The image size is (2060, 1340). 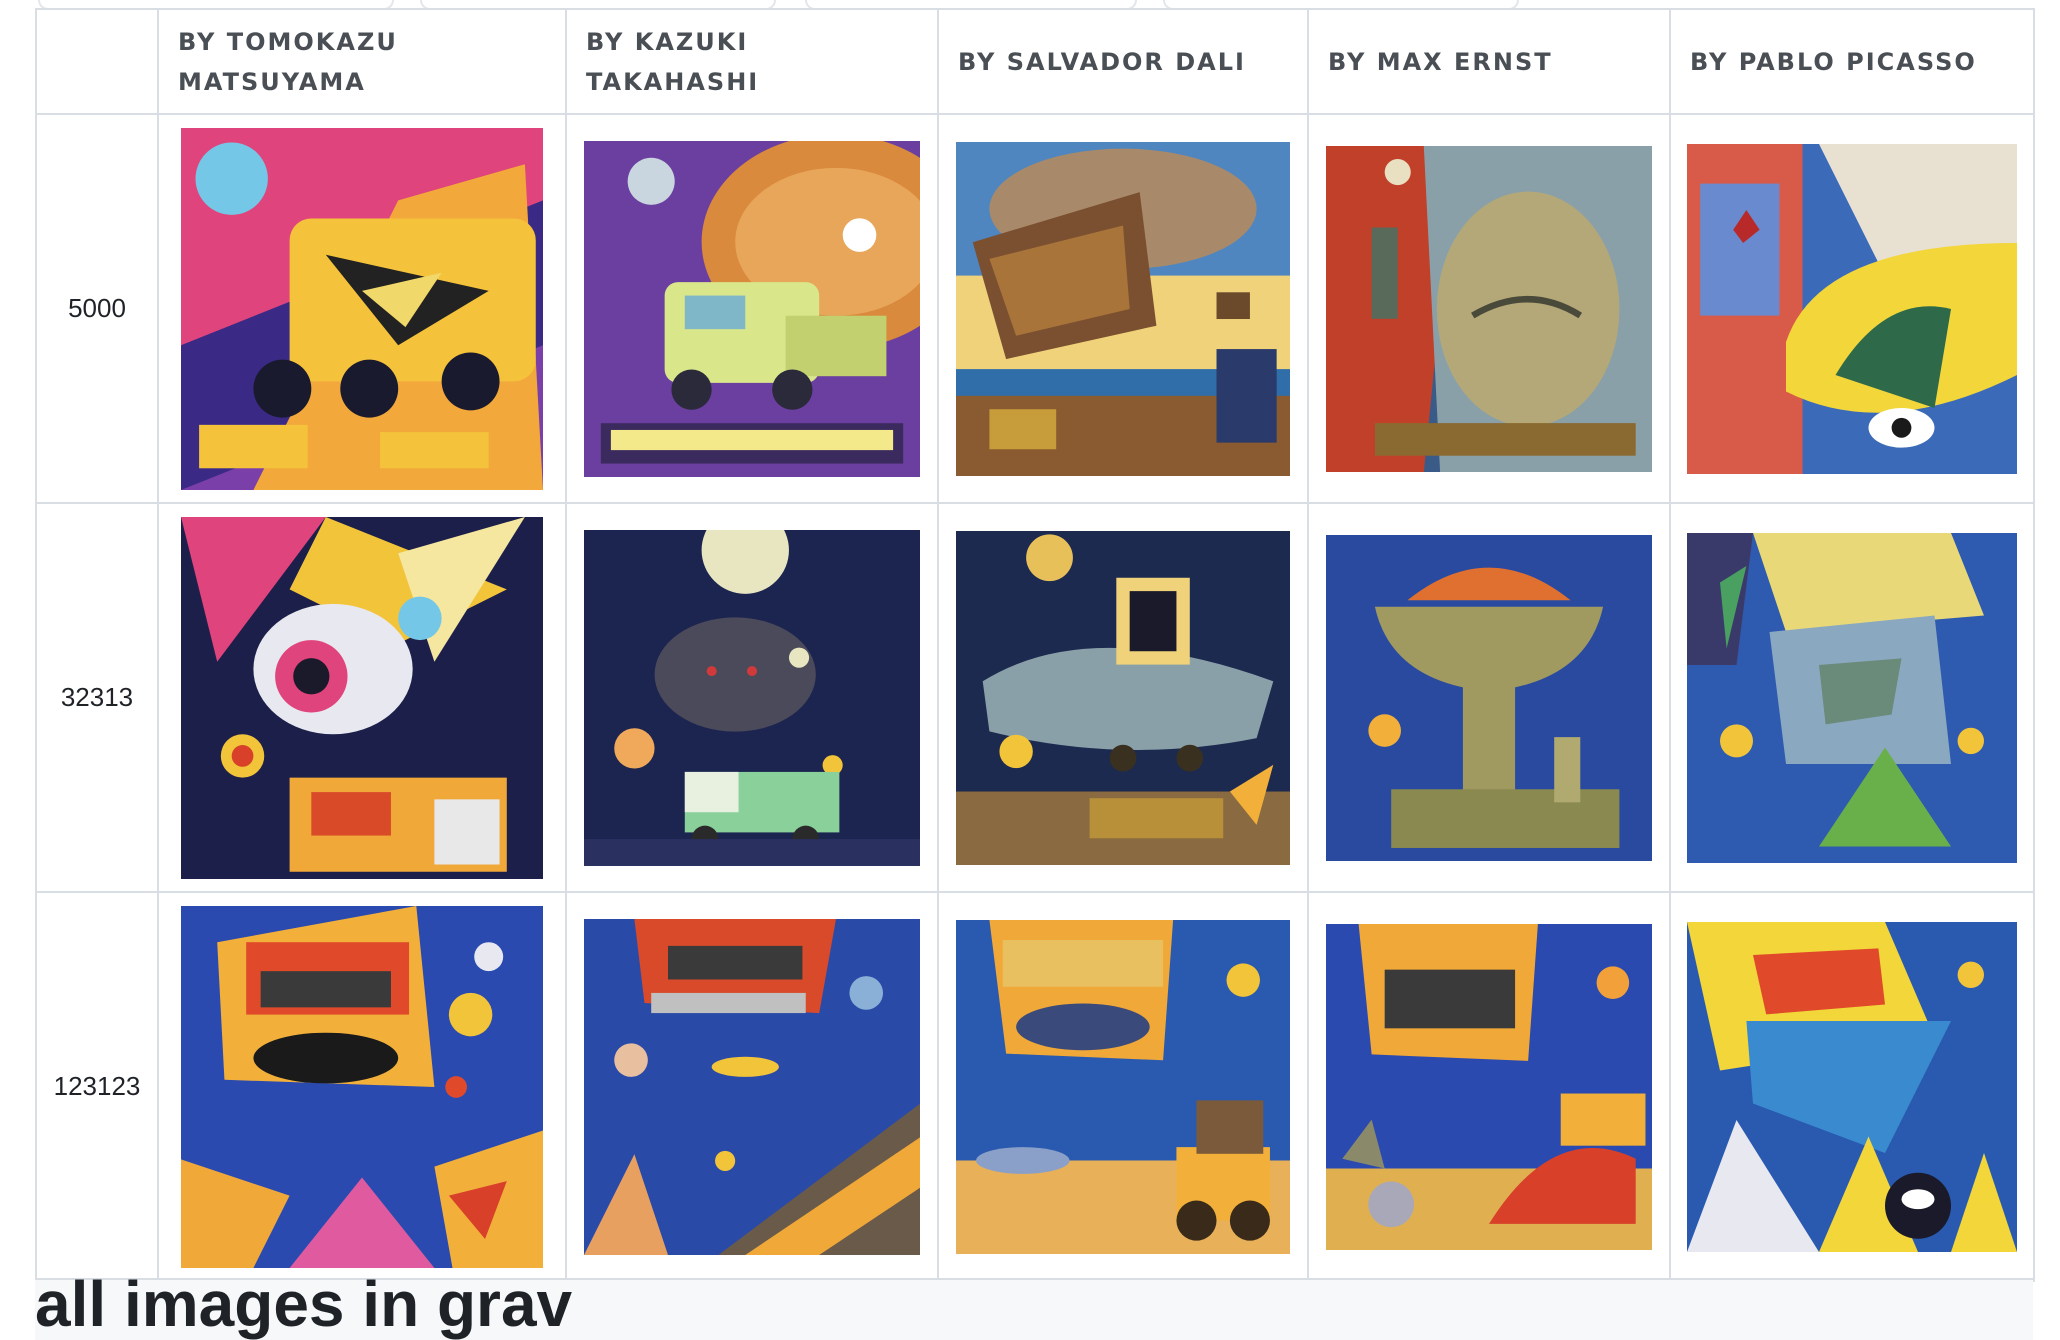 I want to click on header-max-ernst: BY MAX ERNST, so click(x=1489, y=61).